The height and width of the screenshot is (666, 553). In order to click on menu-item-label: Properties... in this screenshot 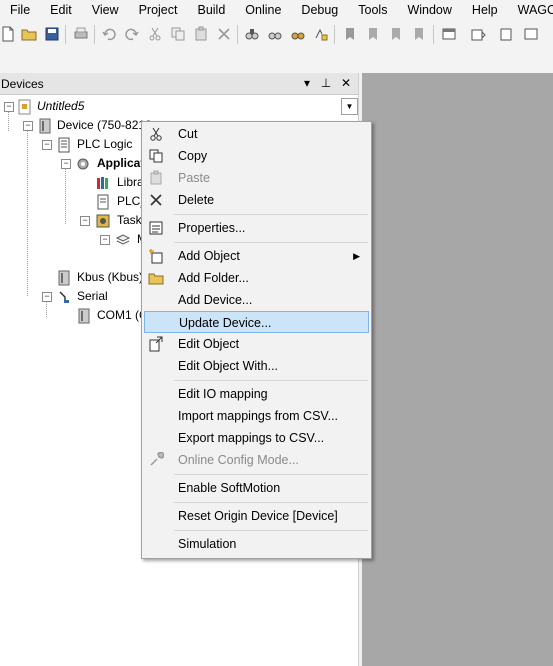, I will do `click(212, 228)`.